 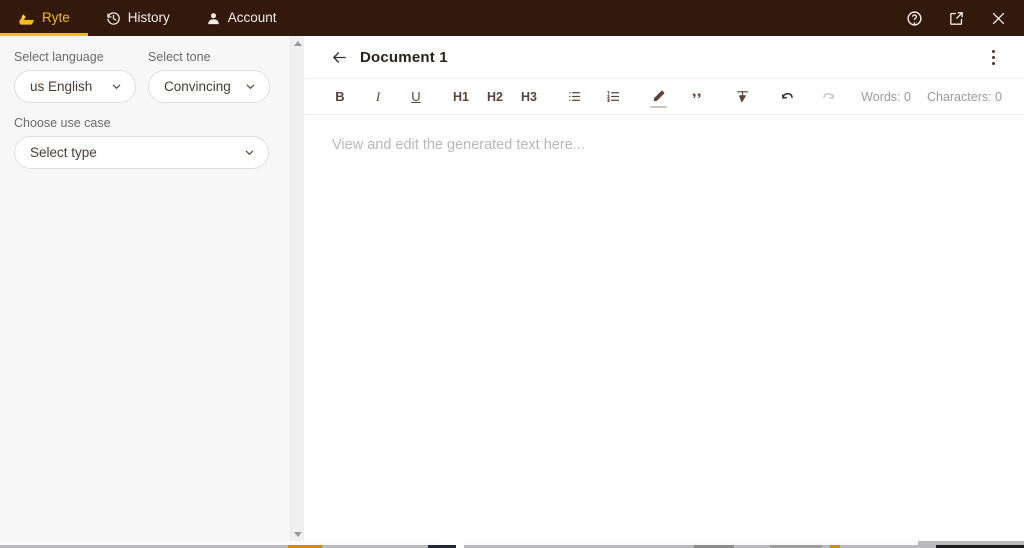 I want to click on document-title: Document 1, so click(x=404, y=57).